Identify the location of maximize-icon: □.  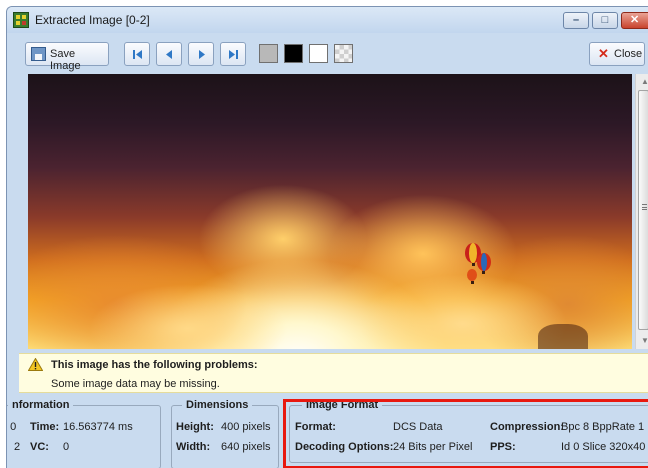
(605, 20).